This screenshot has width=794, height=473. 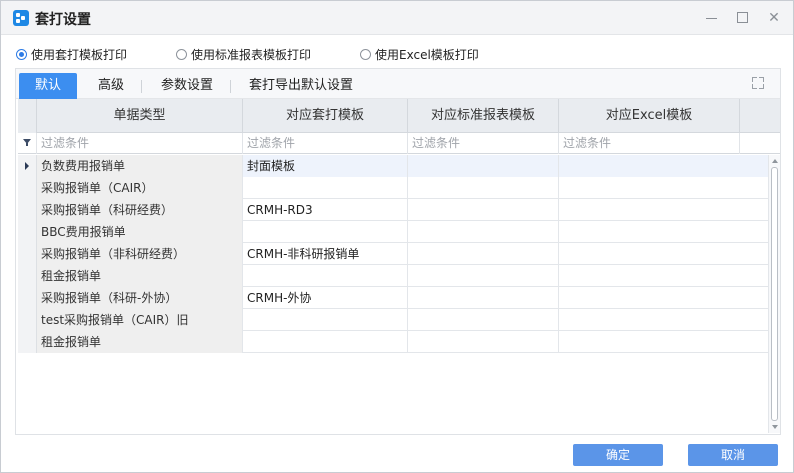 What do you see at coordinates (325, 116) in the screenshot?
I see `column-header-overlay-template: 对应套打模板` at bounding box center [325, 116].